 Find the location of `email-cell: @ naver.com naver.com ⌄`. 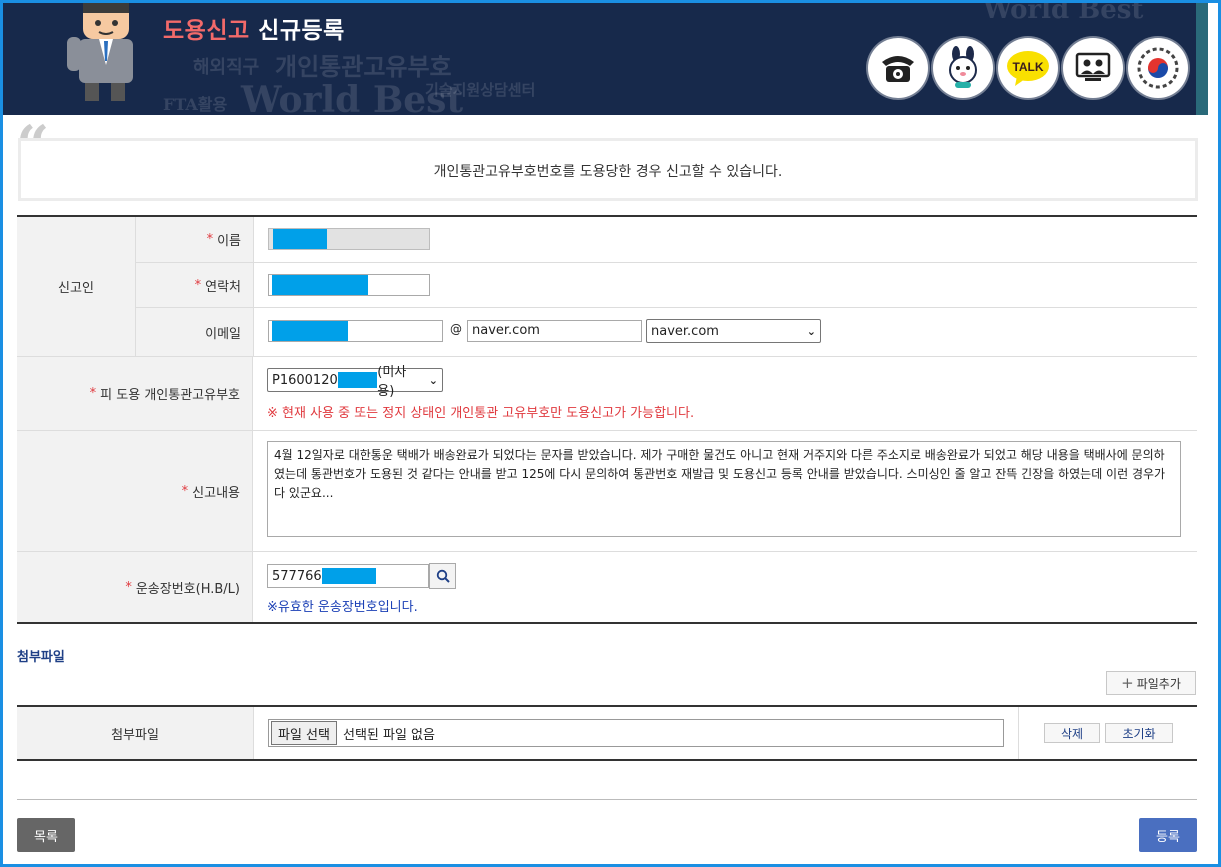

email-cell: @ naver.com naver.com ⌄ is located at coordinates (725, 332).